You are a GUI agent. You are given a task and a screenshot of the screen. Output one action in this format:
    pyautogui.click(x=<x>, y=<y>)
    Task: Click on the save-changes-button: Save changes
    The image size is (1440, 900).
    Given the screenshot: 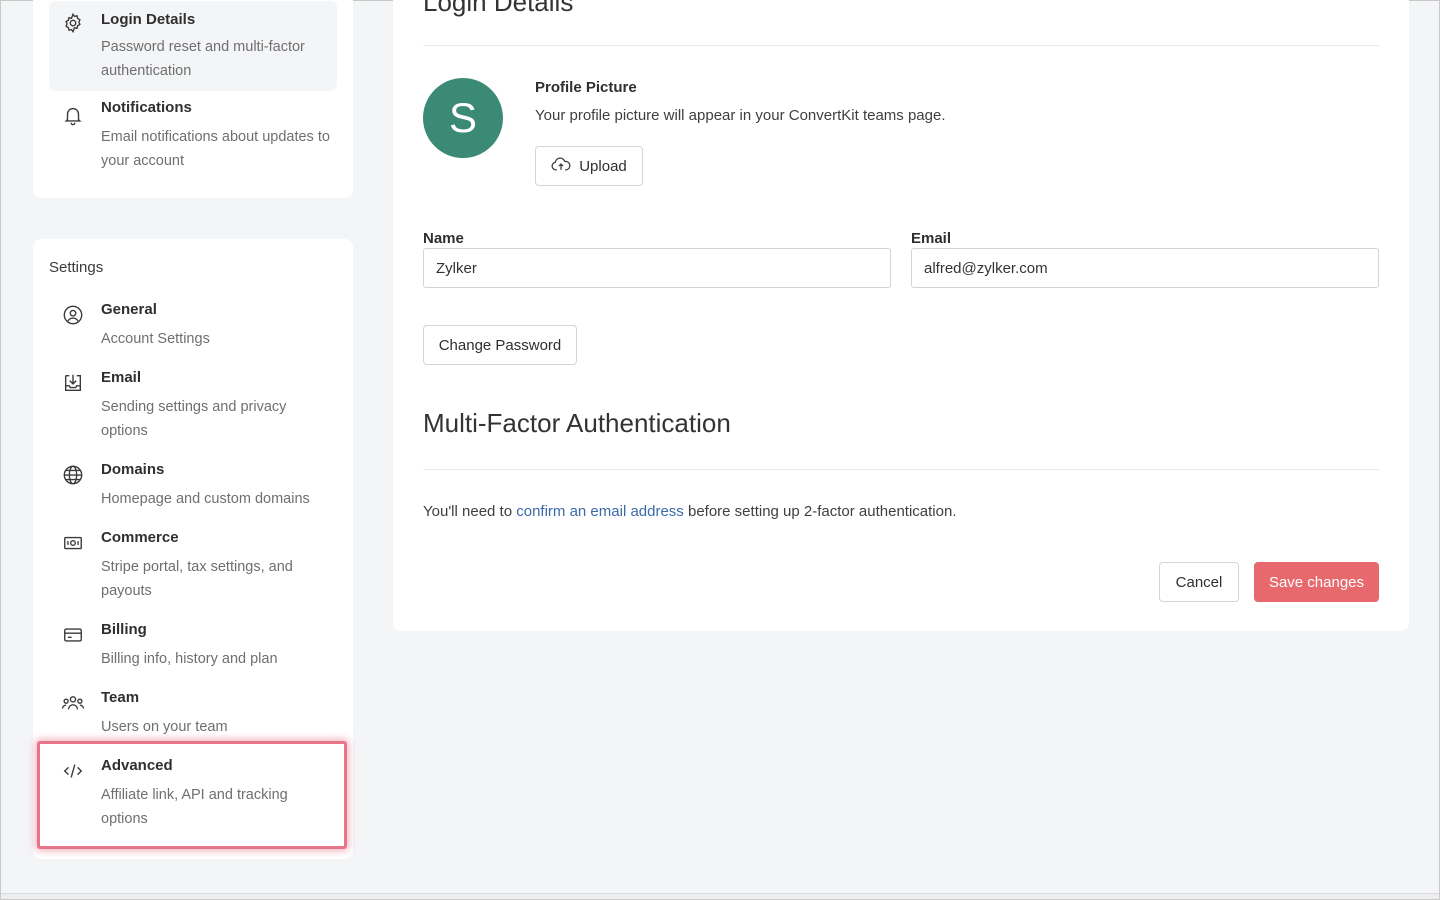 What is the action you would take?
    pyautogui.click(x=1316, y=582)
    